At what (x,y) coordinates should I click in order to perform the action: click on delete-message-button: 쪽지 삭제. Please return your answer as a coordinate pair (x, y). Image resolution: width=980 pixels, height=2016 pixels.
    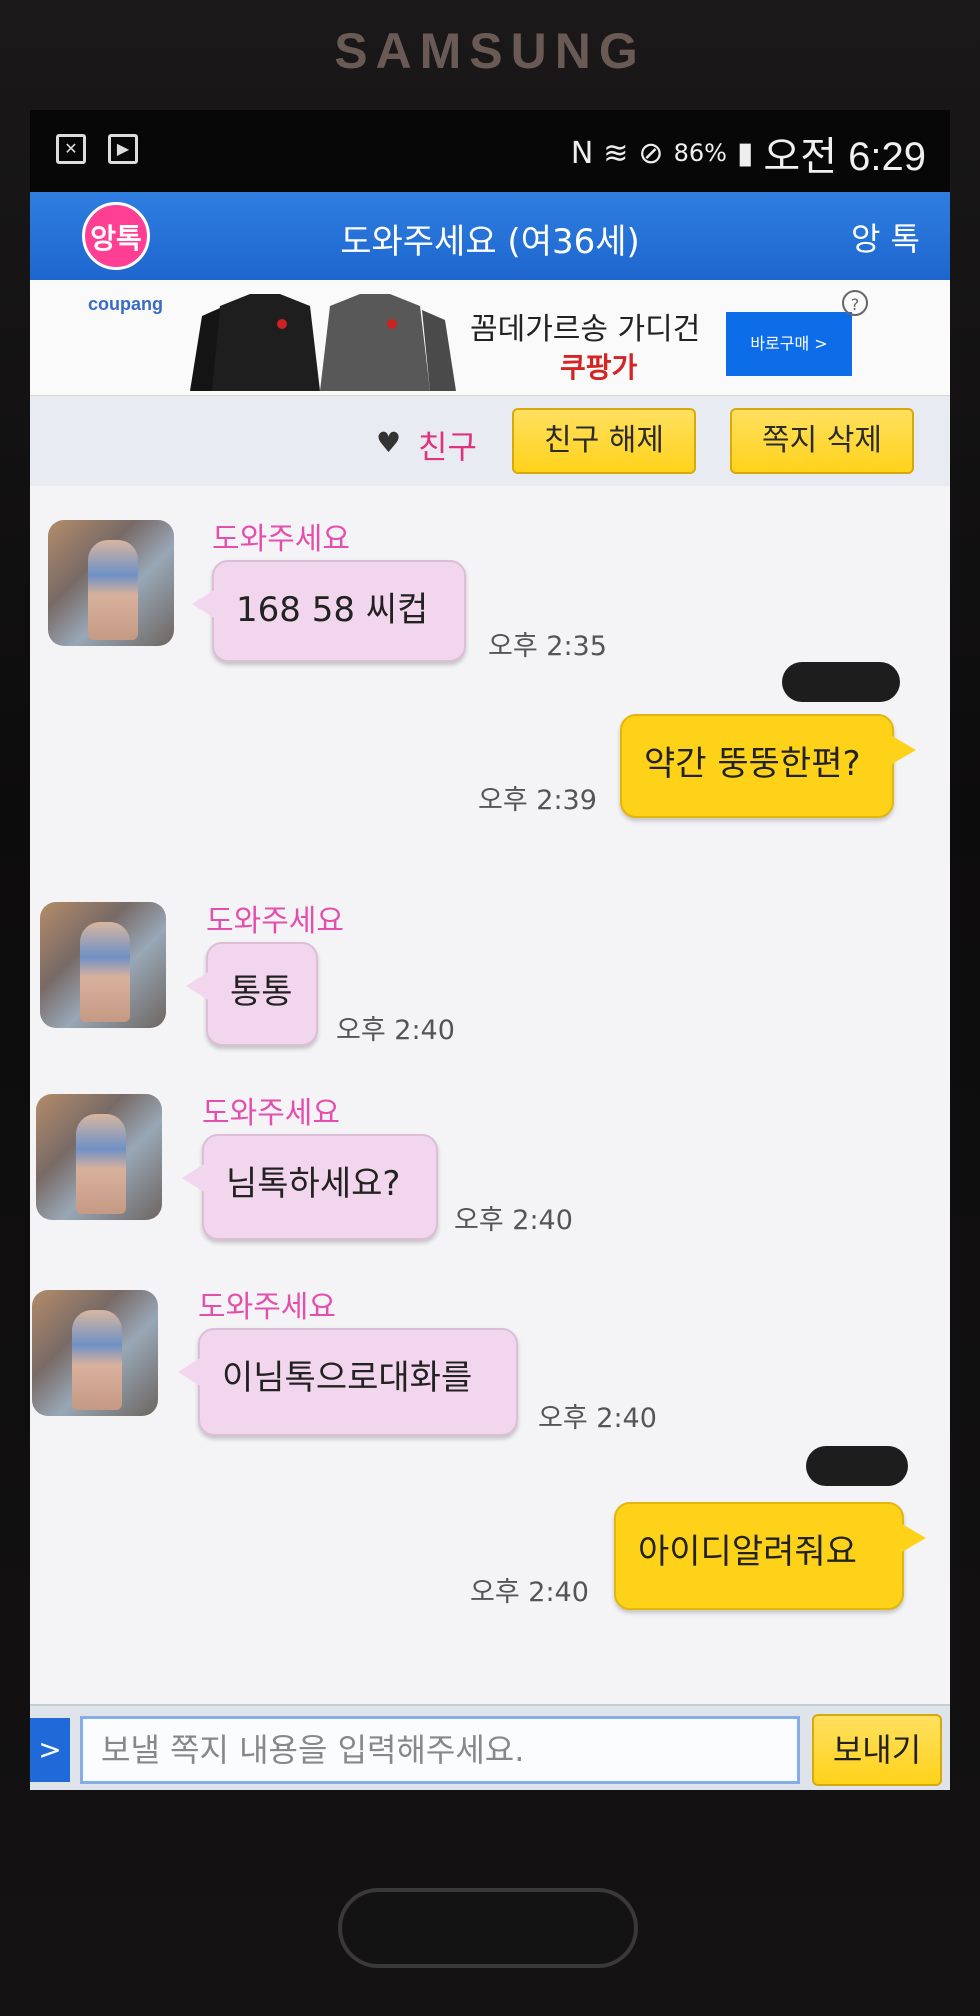
    Looking at the image, I should click on (822, 441).